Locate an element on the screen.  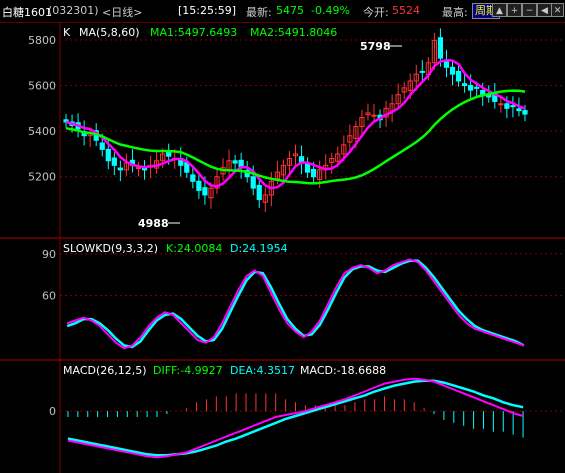
kd-d-label: D:24.1954 is located at coordinates (259, 248).